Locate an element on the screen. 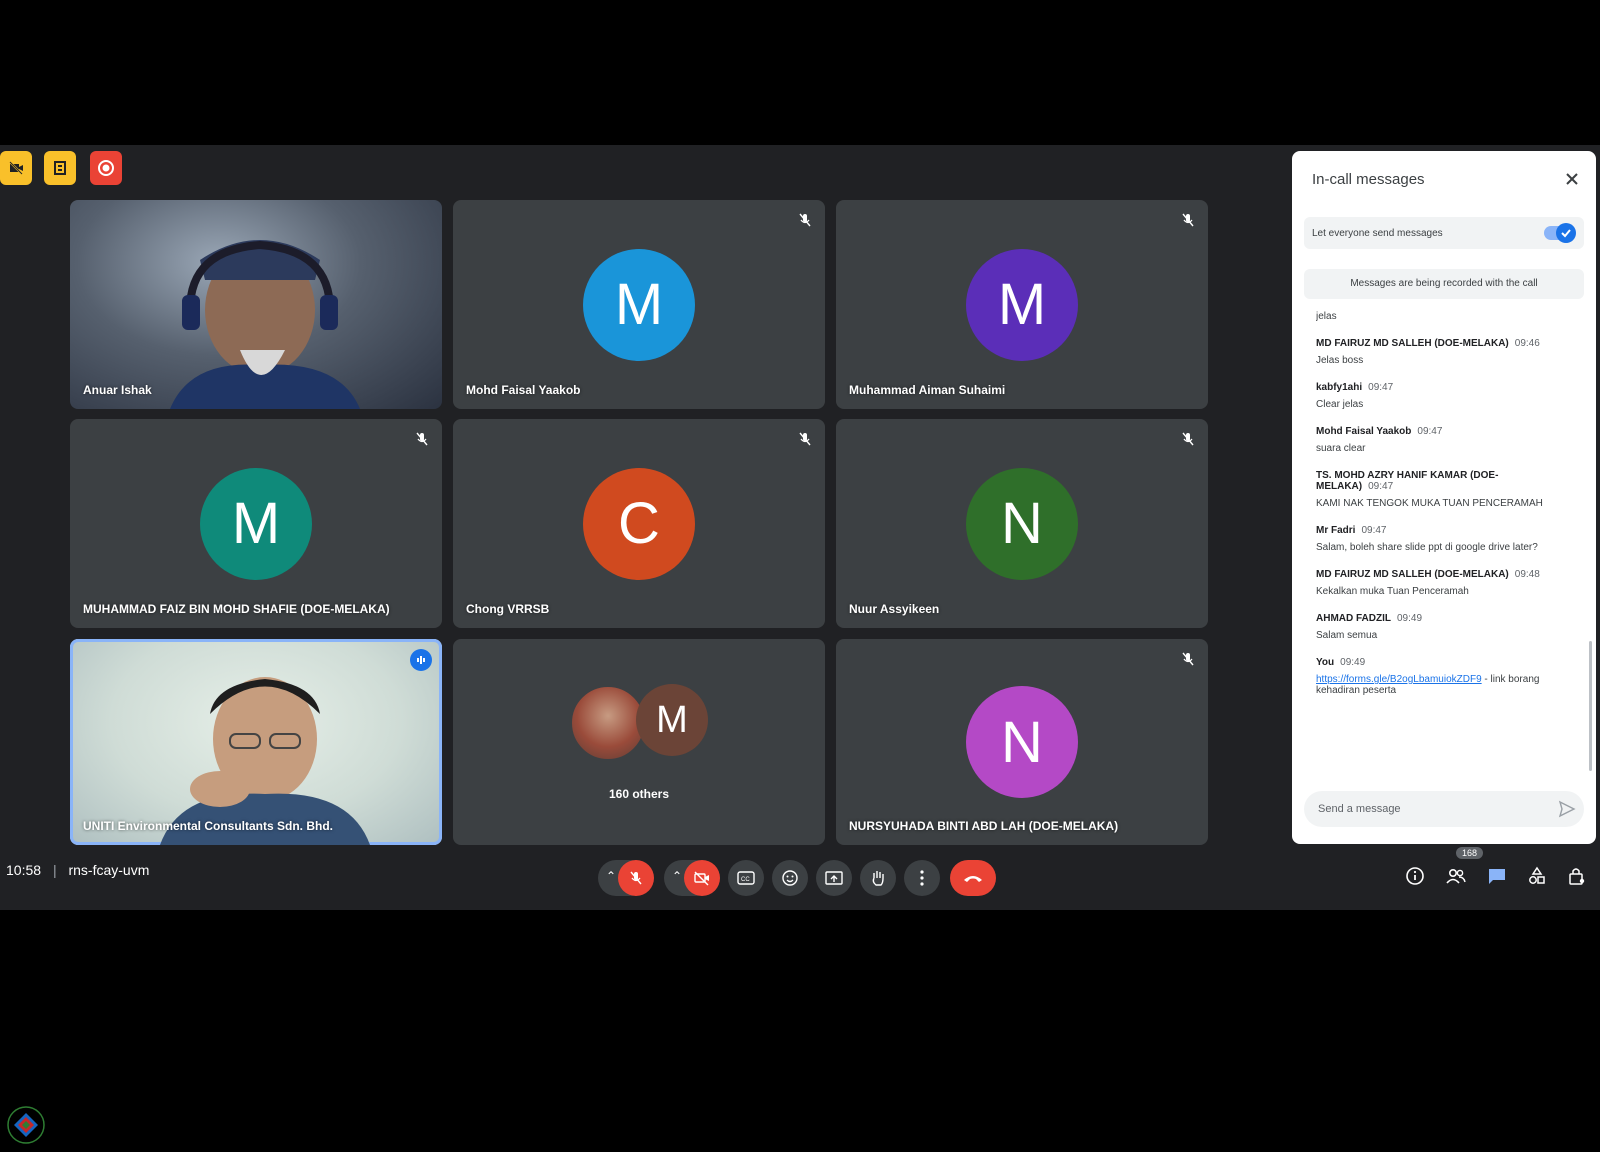 Image resolution: width=1600 pixels, height=1152 pixels. message-body: Jelas boss is located at coordinates (1340, 360).